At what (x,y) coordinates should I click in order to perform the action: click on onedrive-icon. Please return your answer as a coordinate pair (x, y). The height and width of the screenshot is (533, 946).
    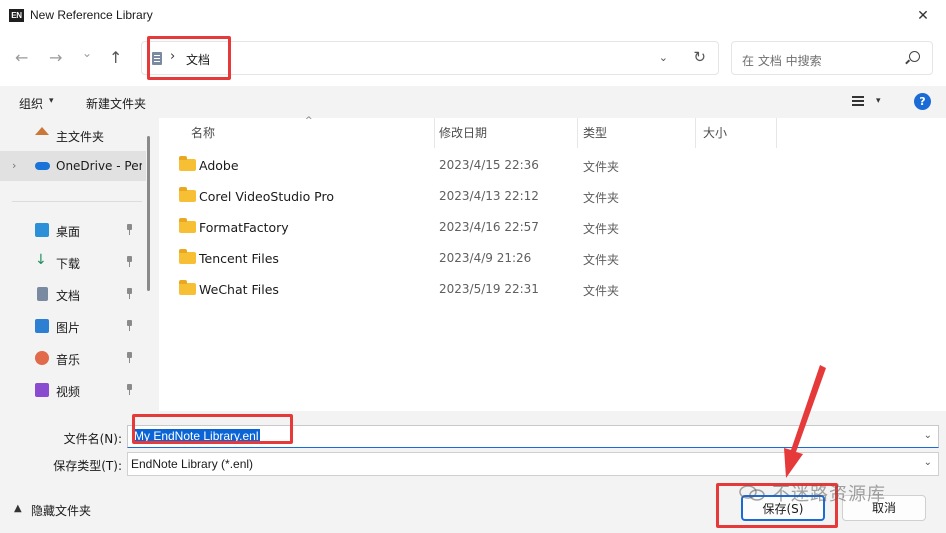
    Looking at the image, I should click on (42, 166).